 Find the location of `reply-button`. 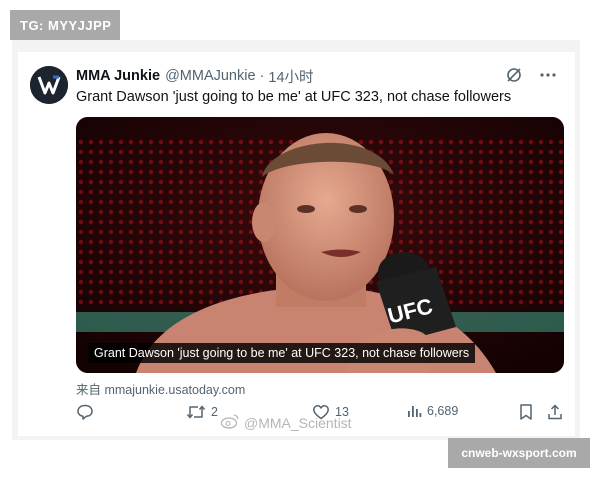

reply-button is located at coordinates (85, 412).